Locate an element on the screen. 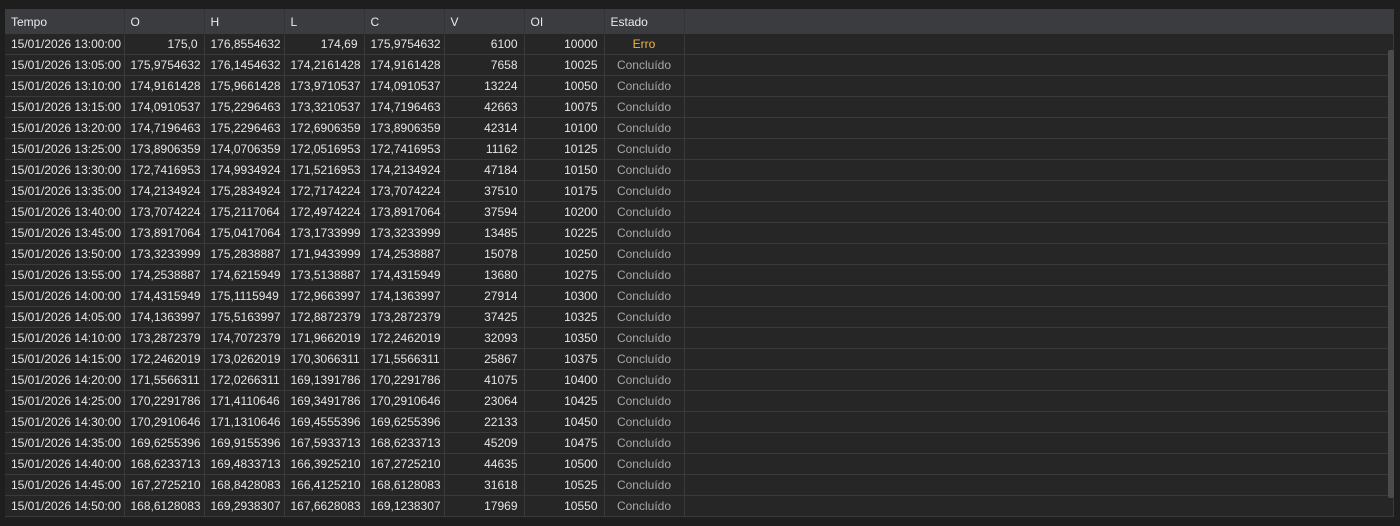 This screenshot has height=526, width=1400. cell-high: 174,6215949 is located at coordinates (244, 275).